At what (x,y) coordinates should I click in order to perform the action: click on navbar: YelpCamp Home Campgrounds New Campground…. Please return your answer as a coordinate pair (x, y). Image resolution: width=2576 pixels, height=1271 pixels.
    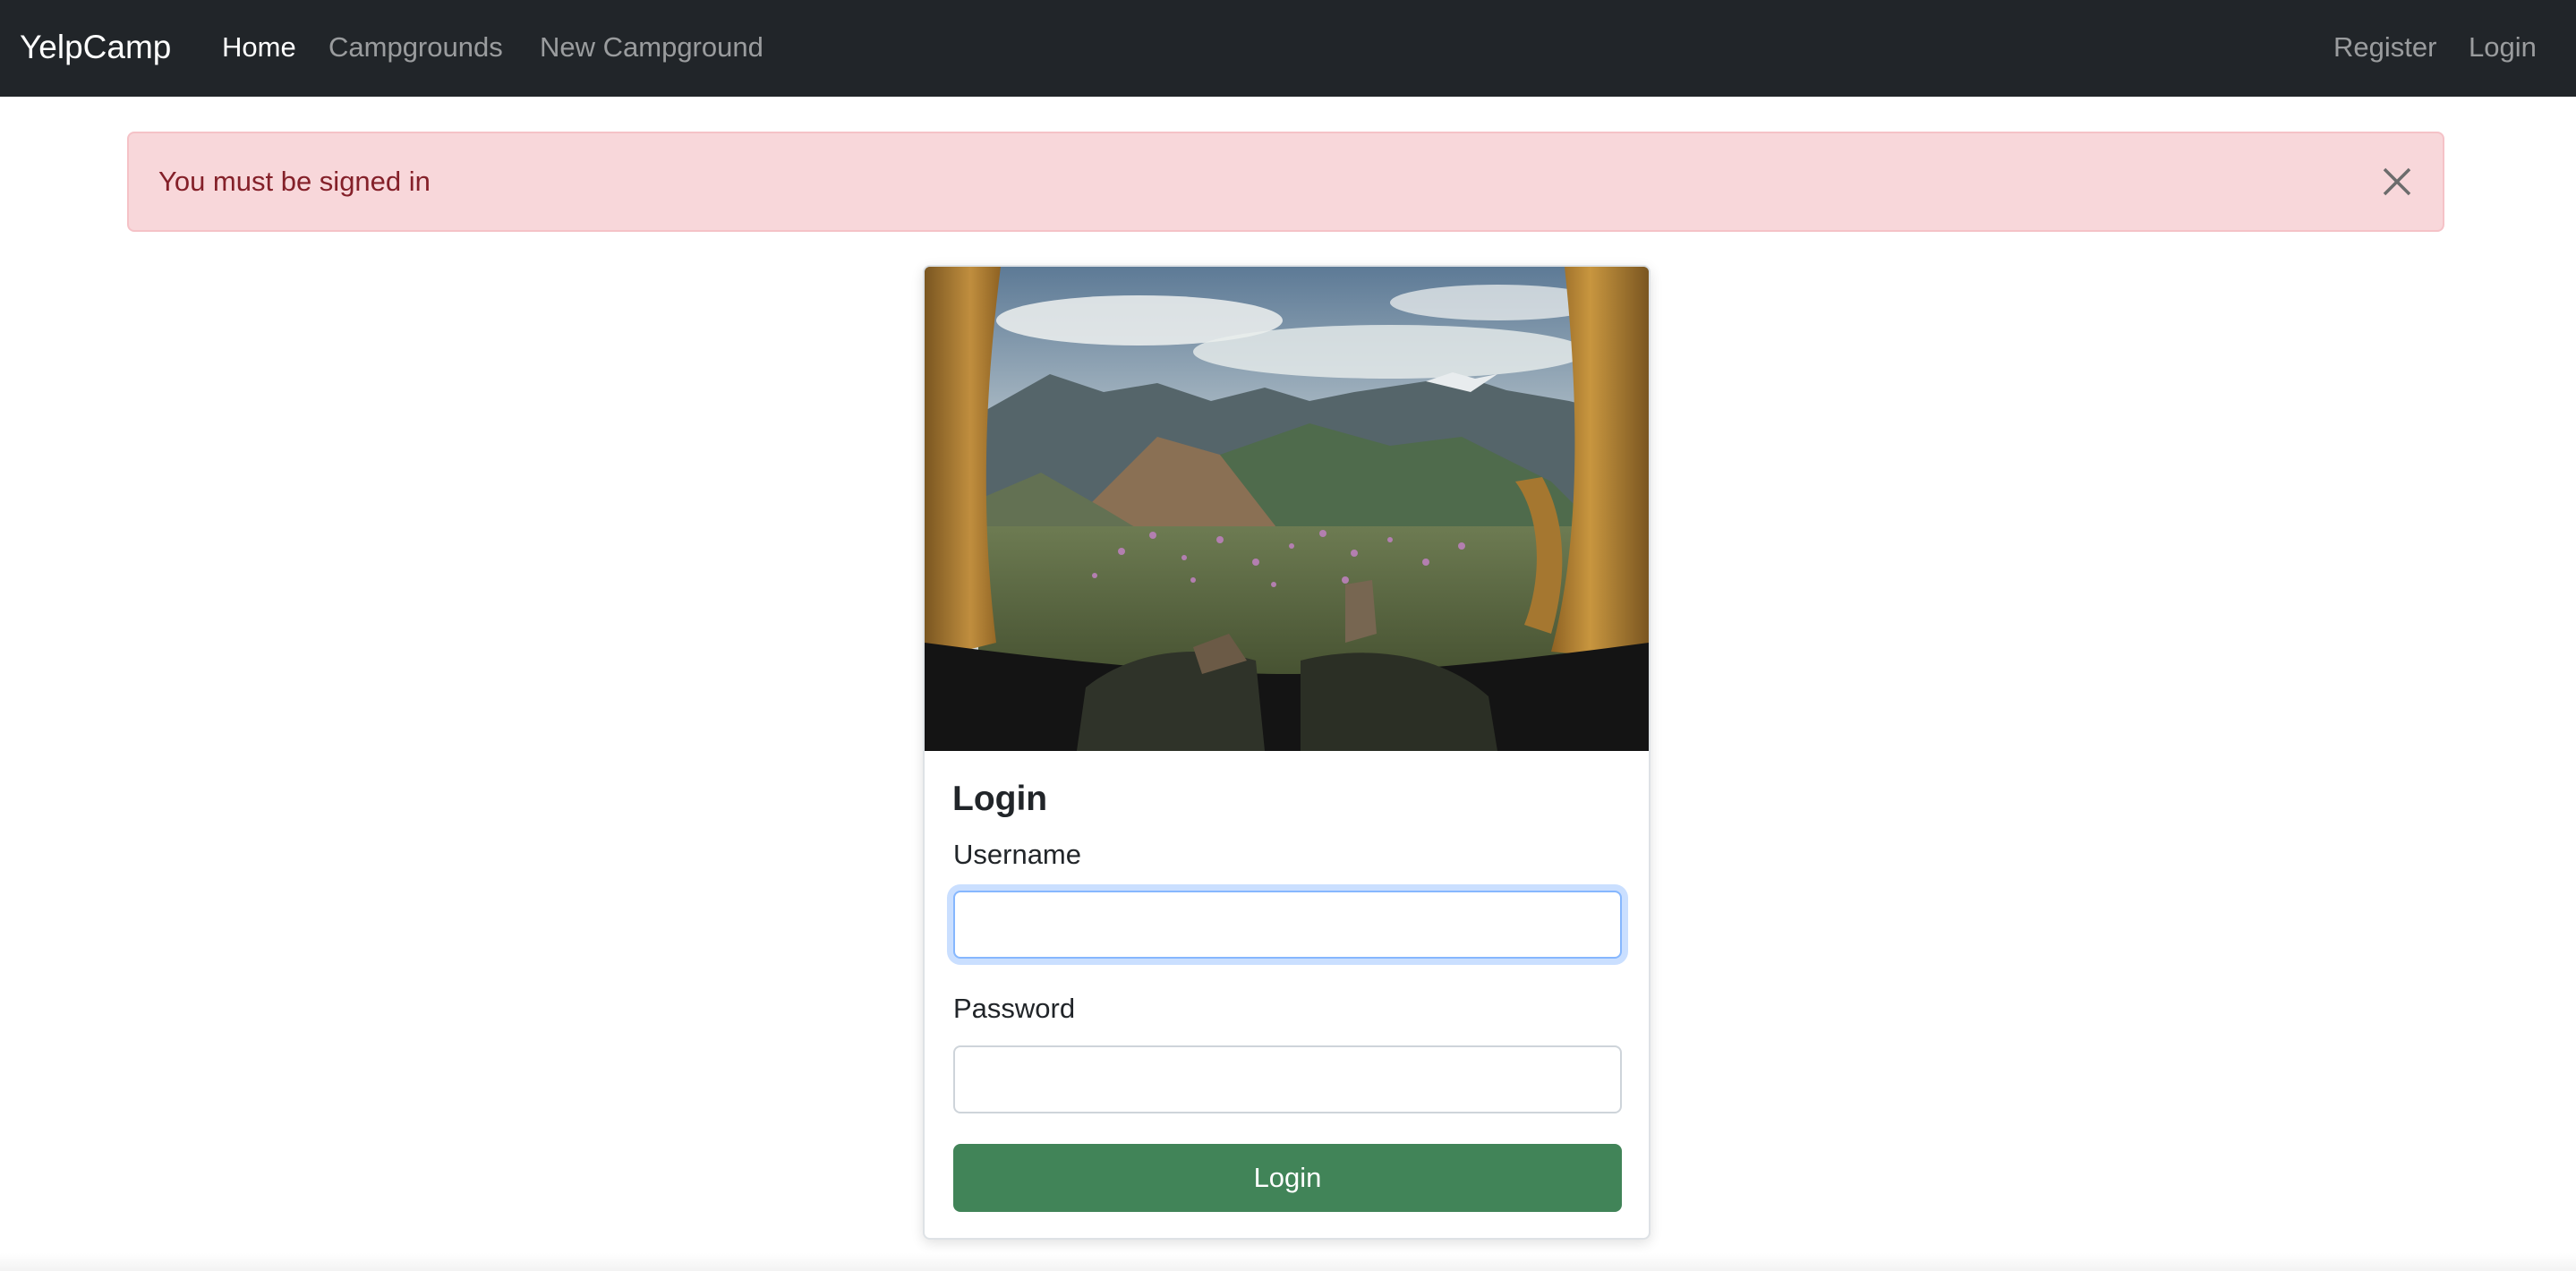
    Looking at the image, I should click on (1288, 48).